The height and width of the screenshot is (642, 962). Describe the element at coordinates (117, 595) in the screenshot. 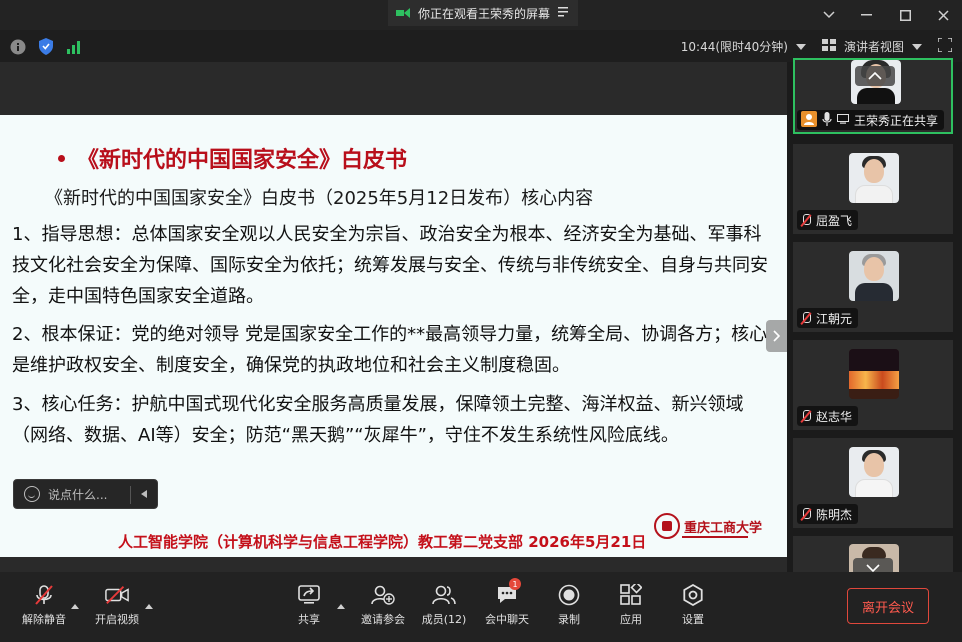

I see `camera-off-icon` at that location.